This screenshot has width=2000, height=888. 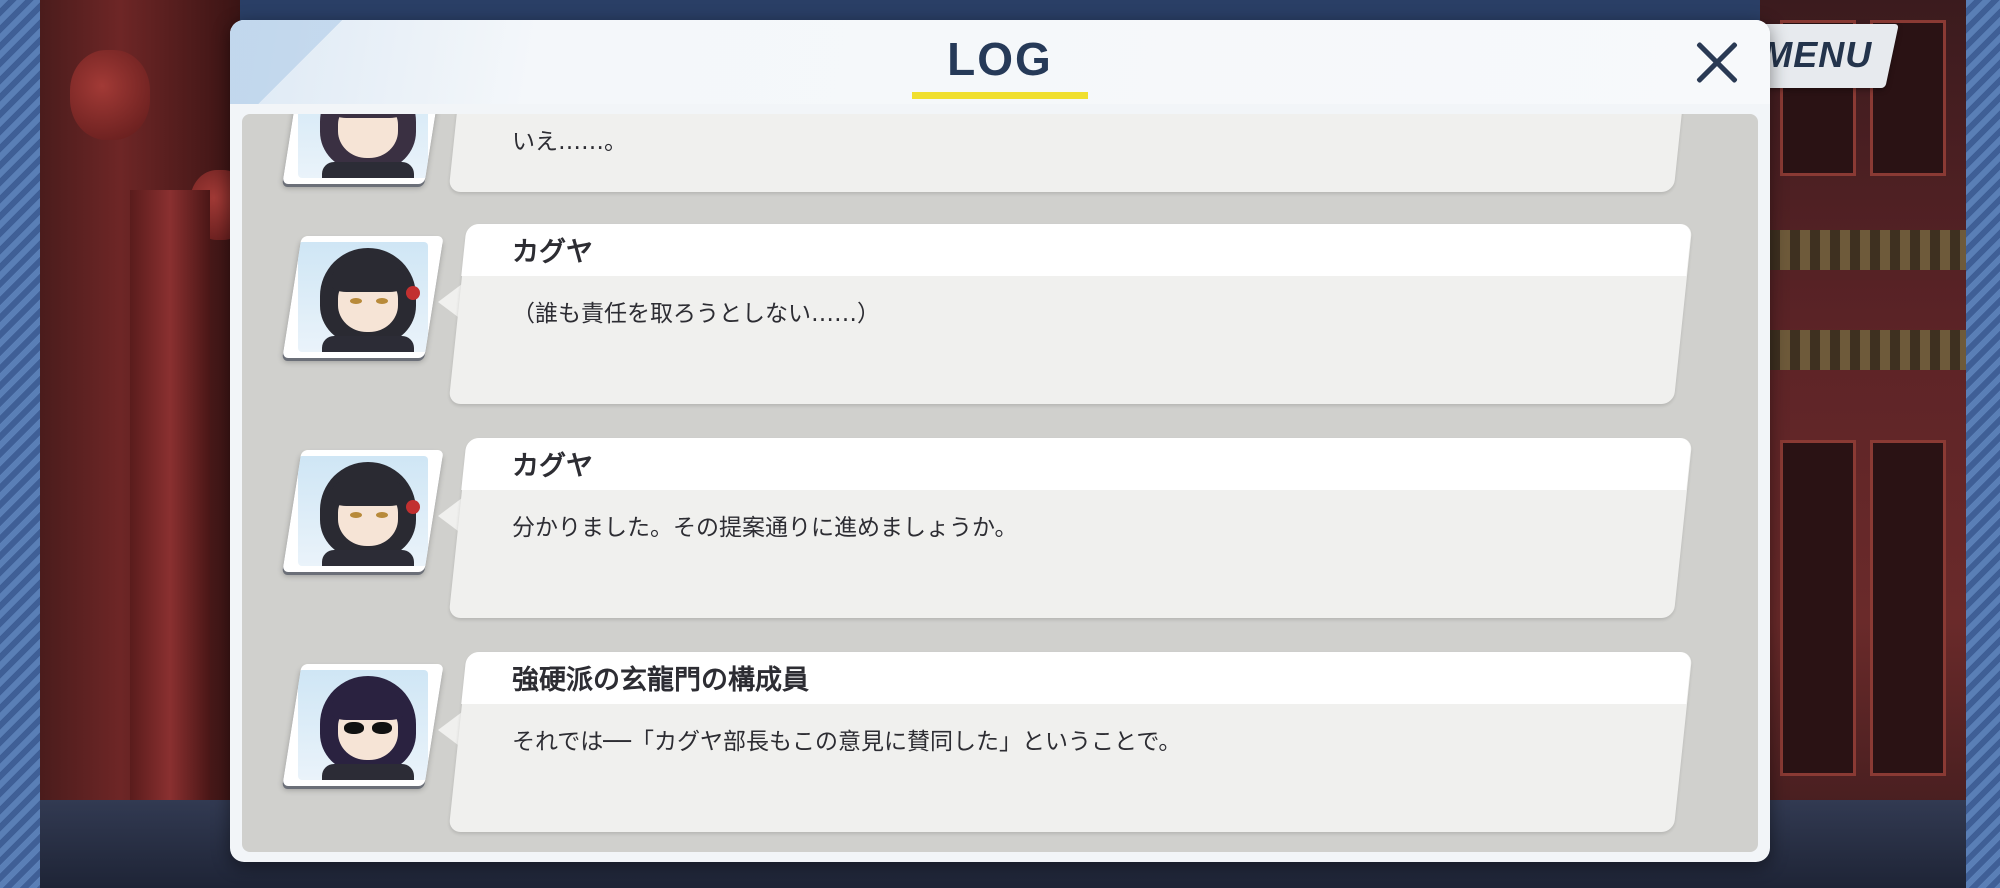 What do you see at coordinates (1000, 95) in the screenshot?
I see `title-underline` at bounding box center [1000, 95].